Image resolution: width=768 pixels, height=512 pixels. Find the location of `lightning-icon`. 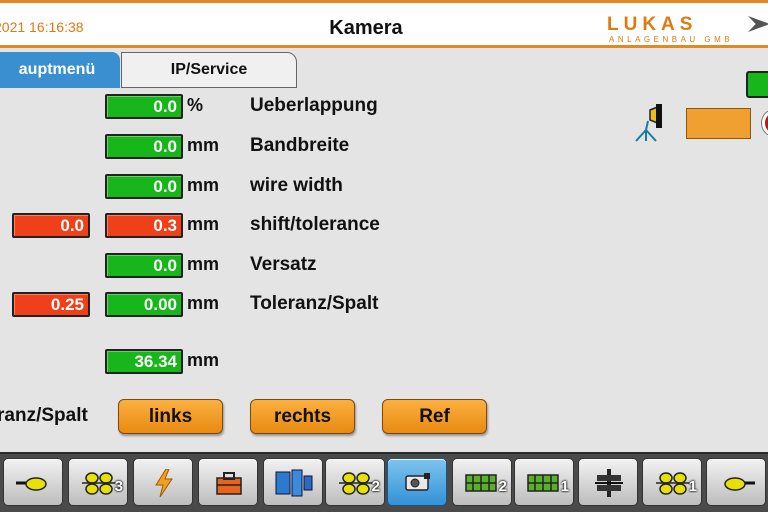

lightning-icon is located at coordinates (164, 483).